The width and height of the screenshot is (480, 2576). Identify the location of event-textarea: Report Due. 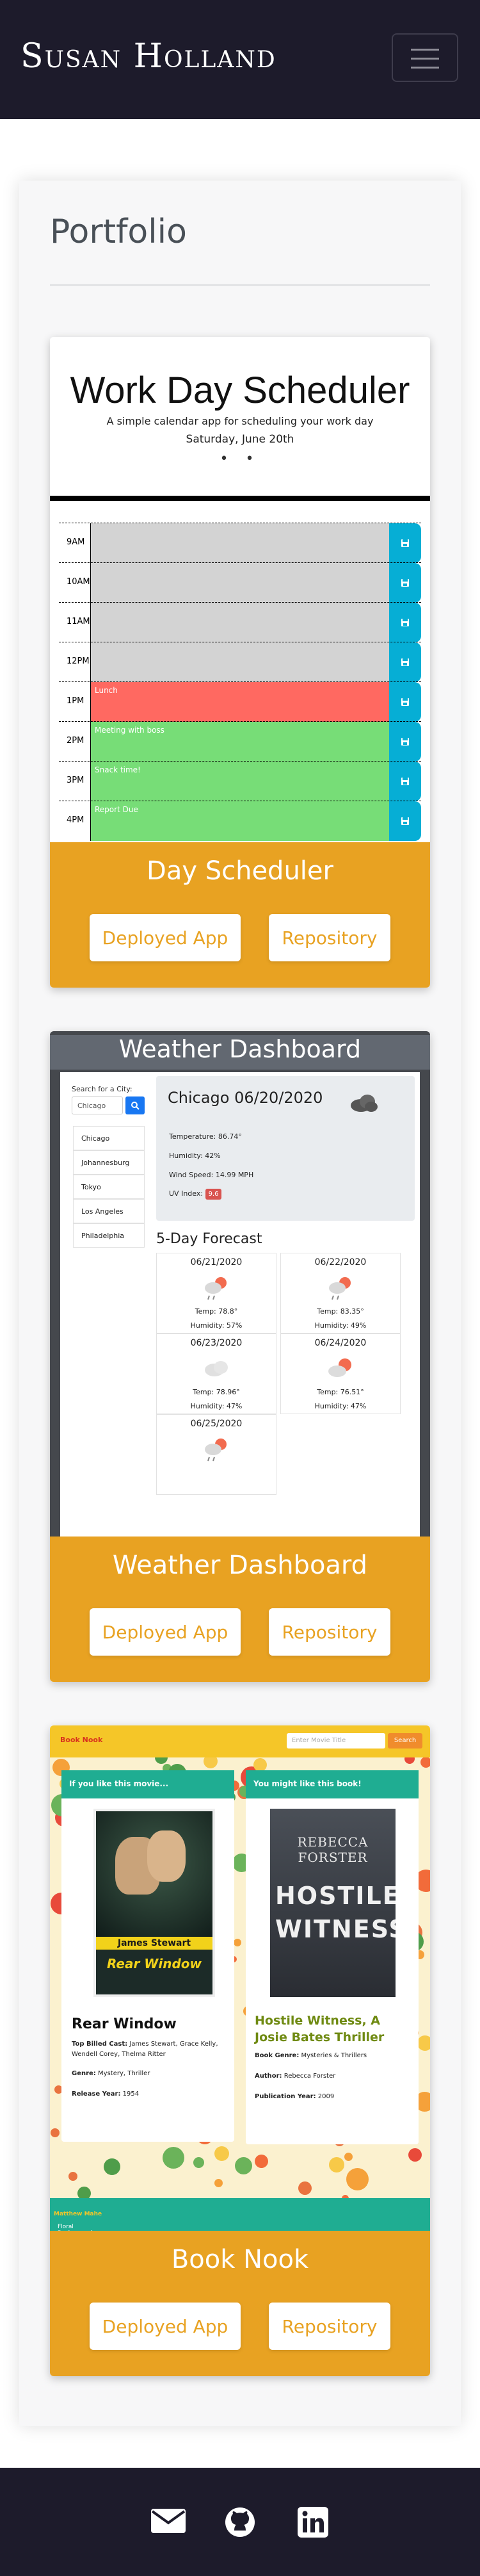
(240, 821).